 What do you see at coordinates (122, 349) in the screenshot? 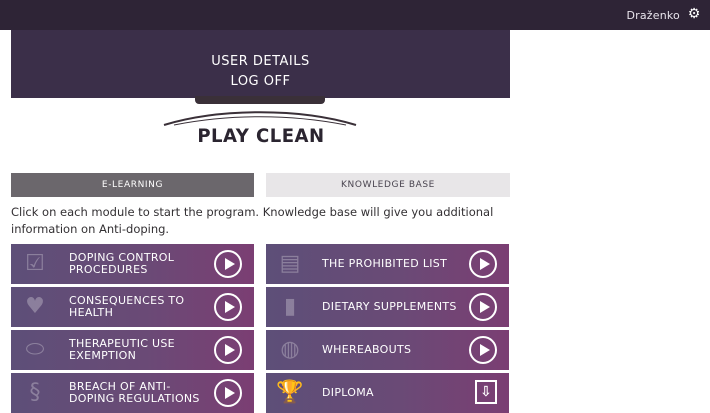
I see `module-label: THERAPEUTIC USE EXEMPTION` at bounding box center [122, 349].